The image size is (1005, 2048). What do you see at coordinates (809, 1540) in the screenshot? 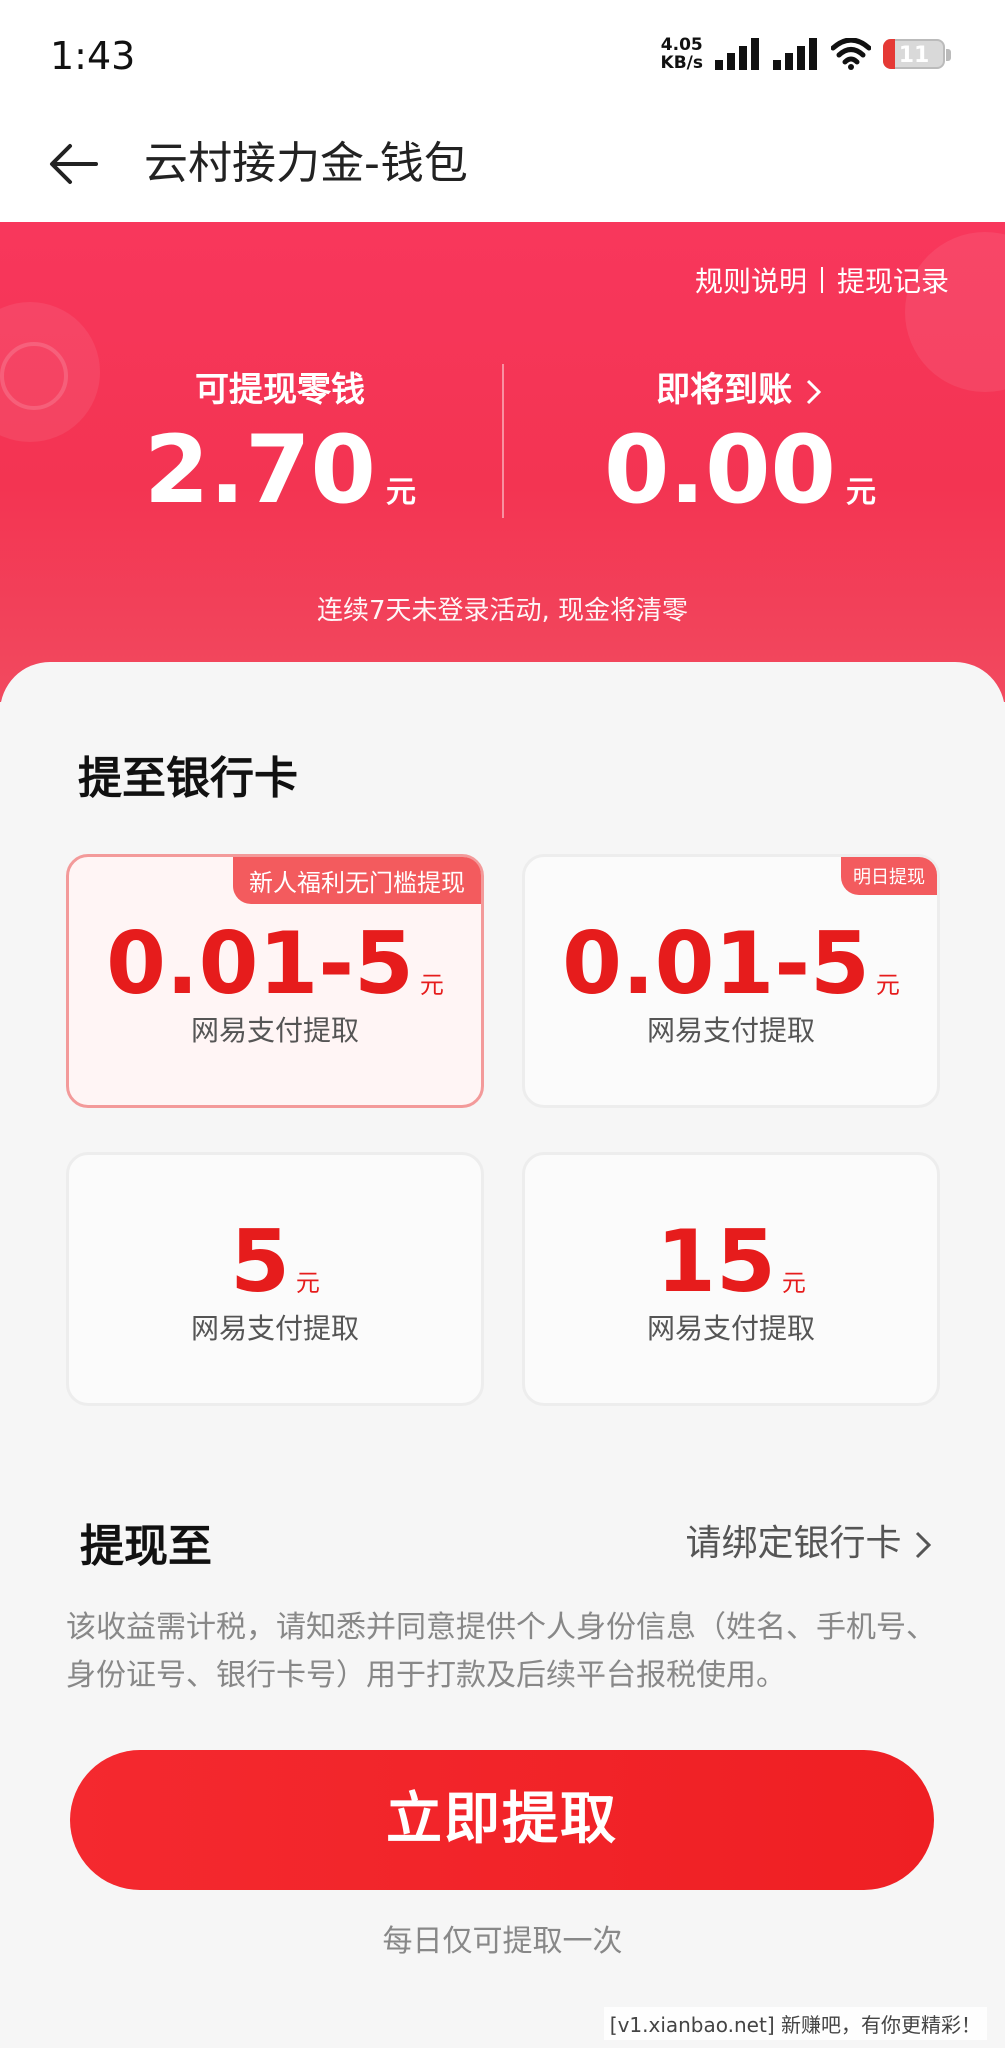
I see `bind-card-link: 请绑定银行卡` at bounding box center [809, 1540].